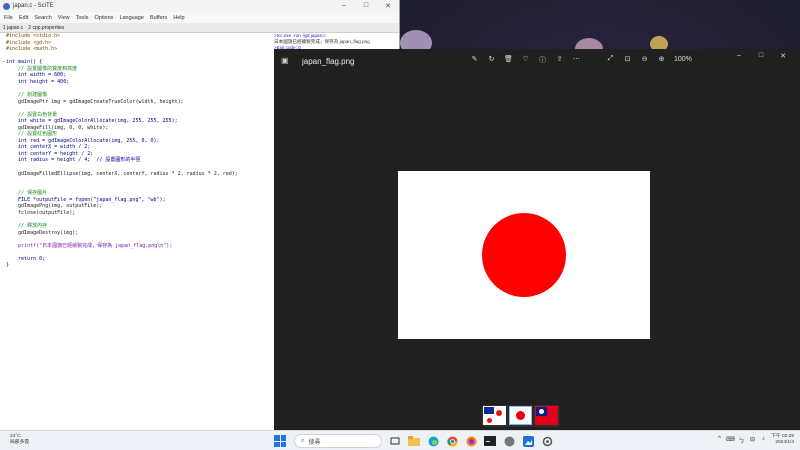  I want to click on weather-widget: 23°C 局部多雲, so click(19, 440).